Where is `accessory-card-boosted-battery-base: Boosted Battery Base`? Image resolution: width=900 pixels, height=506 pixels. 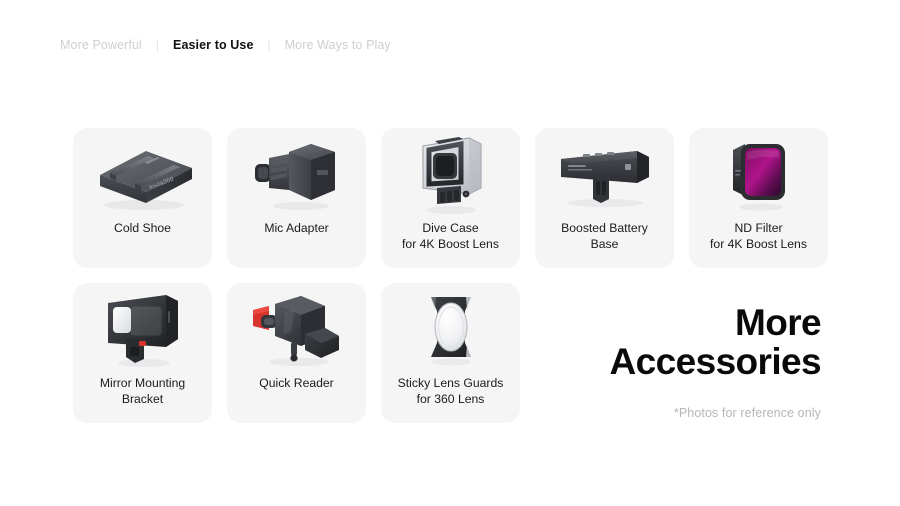 accessory-card-boosted-battery-base: Boosted Battery Base is located at coordinates (604, 198).